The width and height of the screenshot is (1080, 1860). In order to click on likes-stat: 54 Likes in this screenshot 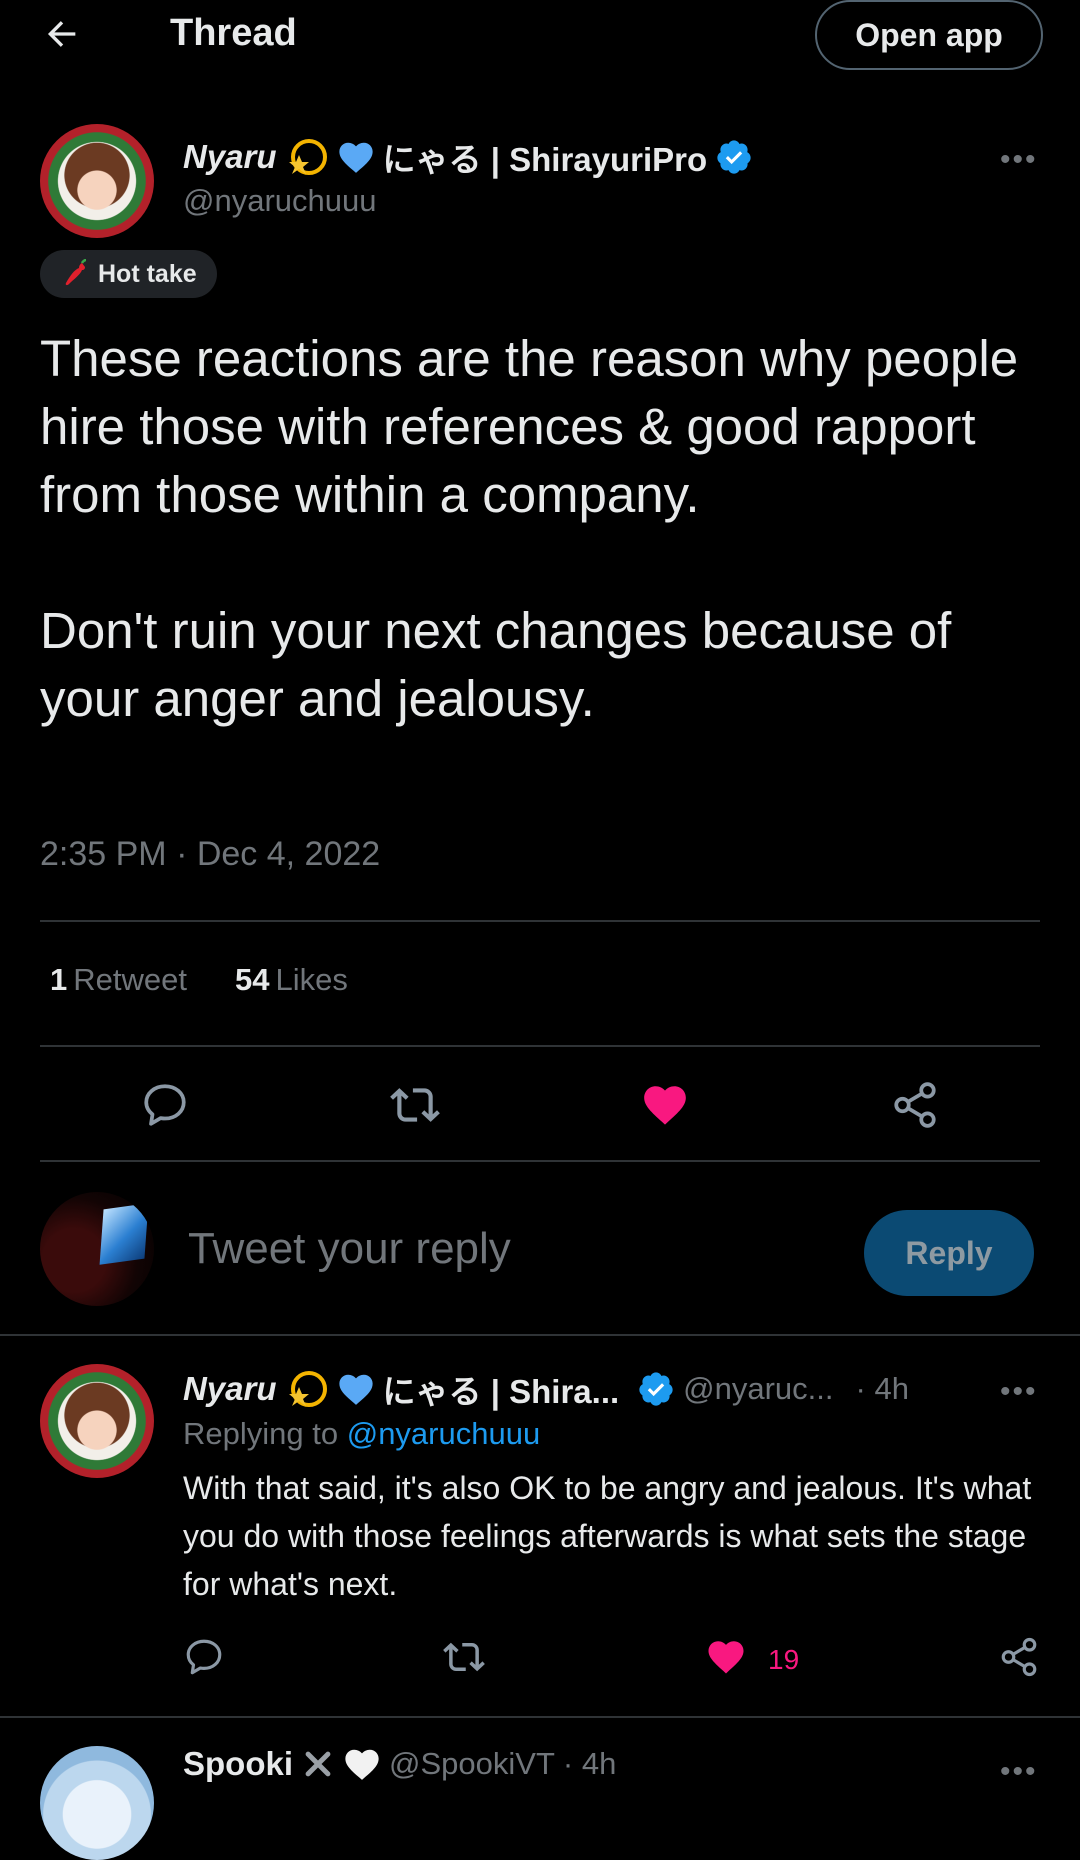, I will do `click(291, 980)`.